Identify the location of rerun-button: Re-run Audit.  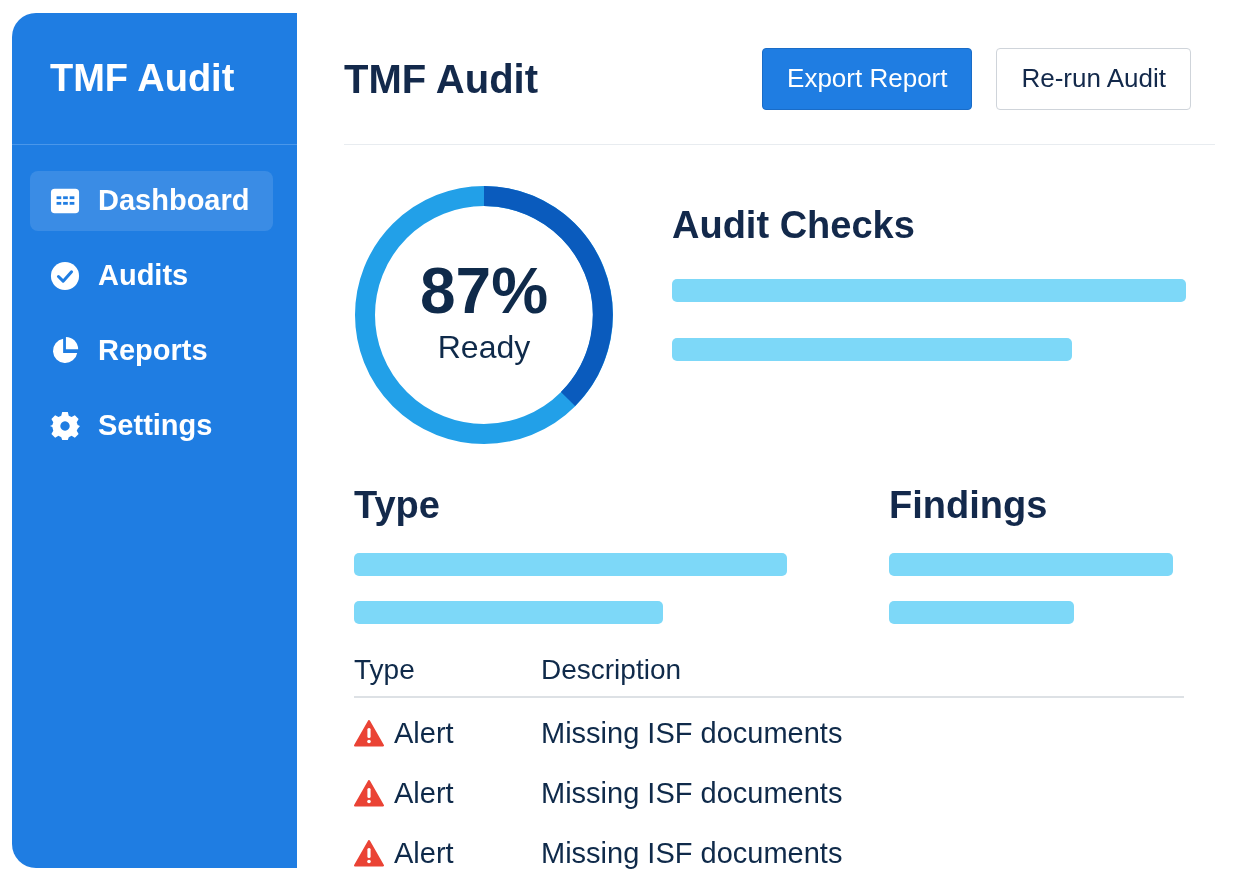
(1093, 78).